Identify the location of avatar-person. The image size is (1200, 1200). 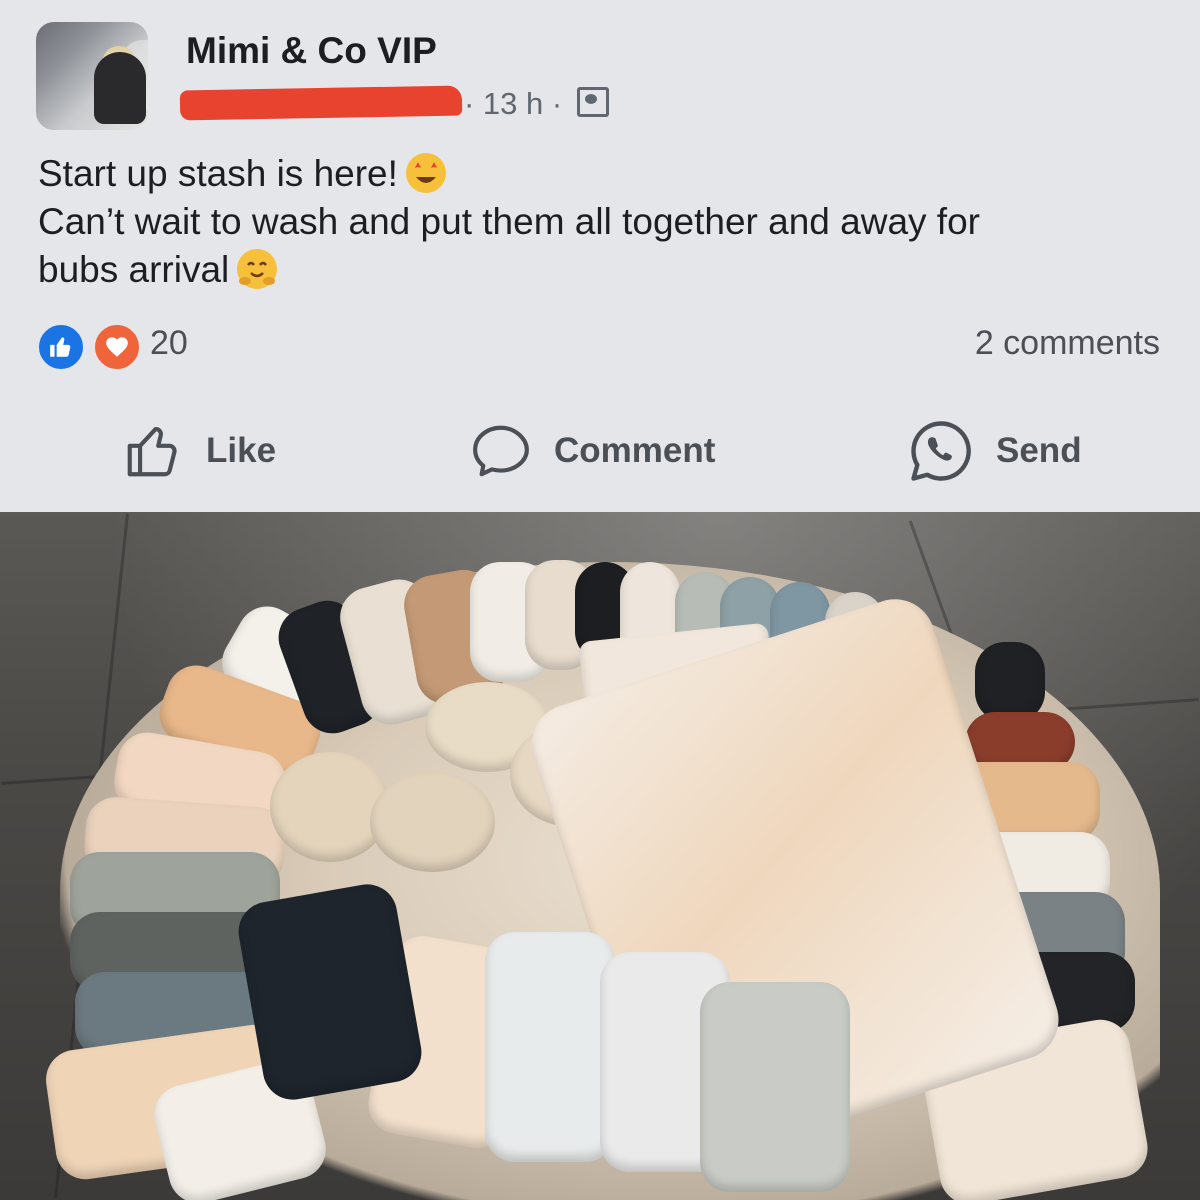
(120, 88).